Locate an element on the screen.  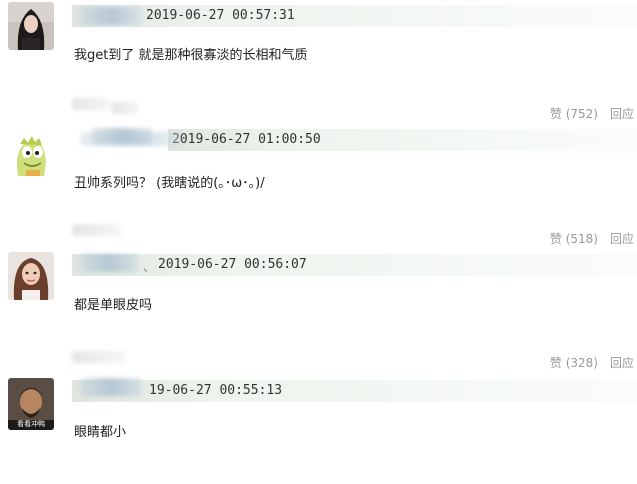
avatar-caption: 看看冲鸭 is located at coordinates (31, 424).